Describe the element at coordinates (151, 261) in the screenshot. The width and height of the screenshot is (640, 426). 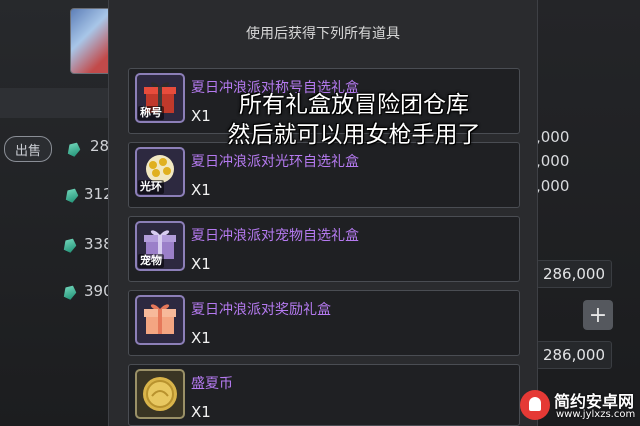
I see `item-tag: 宠物` at that location.